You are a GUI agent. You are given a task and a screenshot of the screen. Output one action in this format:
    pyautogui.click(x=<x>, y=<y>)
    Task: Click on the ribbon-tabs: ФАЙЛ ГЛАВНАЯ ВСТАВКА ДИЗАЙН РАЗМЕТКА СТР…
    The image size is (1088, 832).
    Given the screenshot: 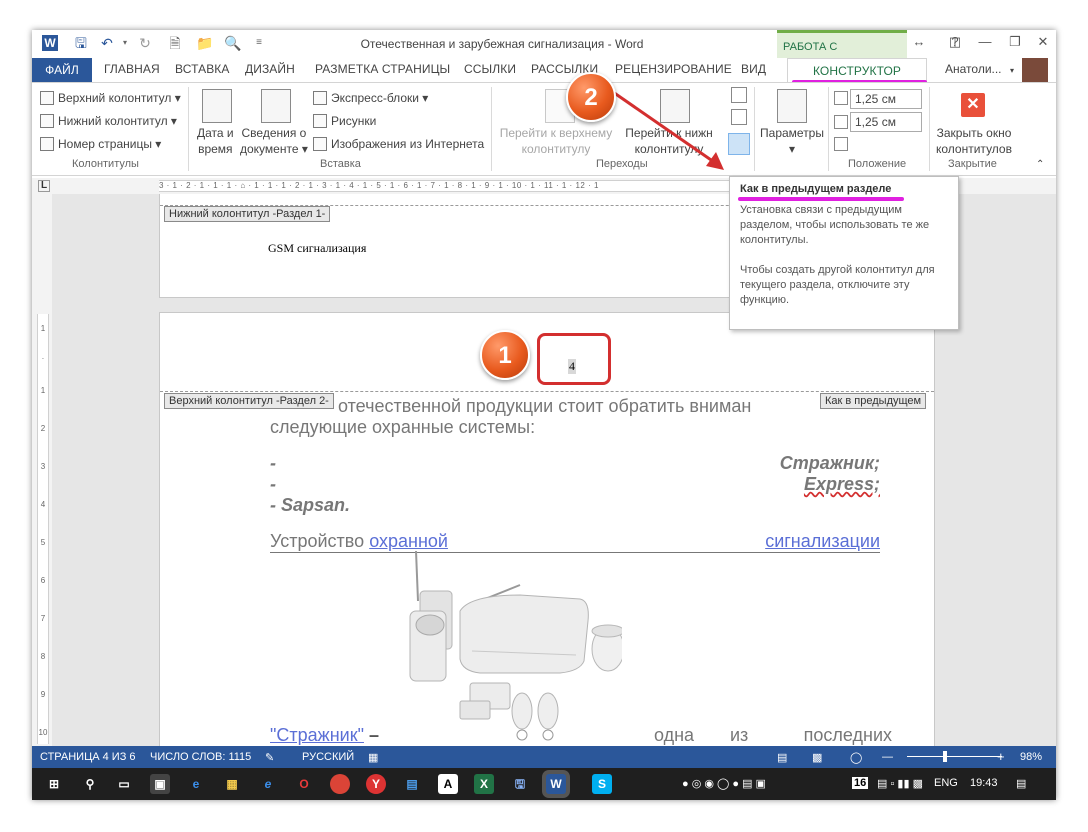 What is the action you would take?
    pyautogui.click(x=544, y=70)
    